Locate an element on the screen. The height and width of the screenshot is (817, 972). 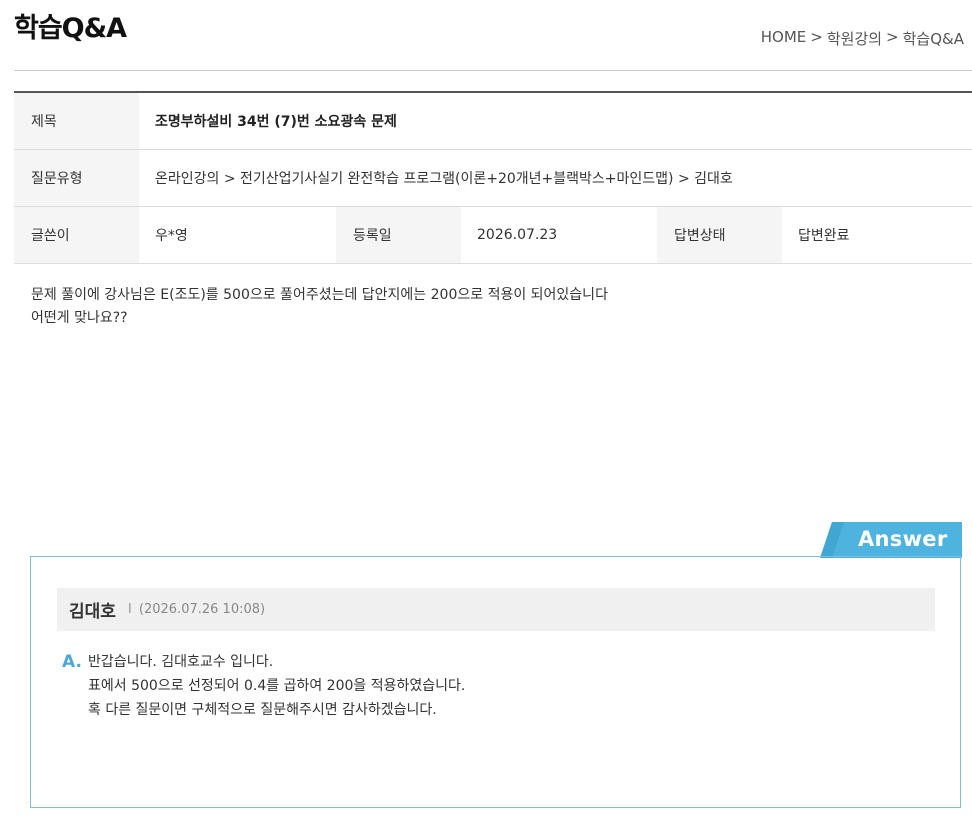
answer-header: 김대호 I (2026.07.26 10:08) is located at coordinates (496, 609).